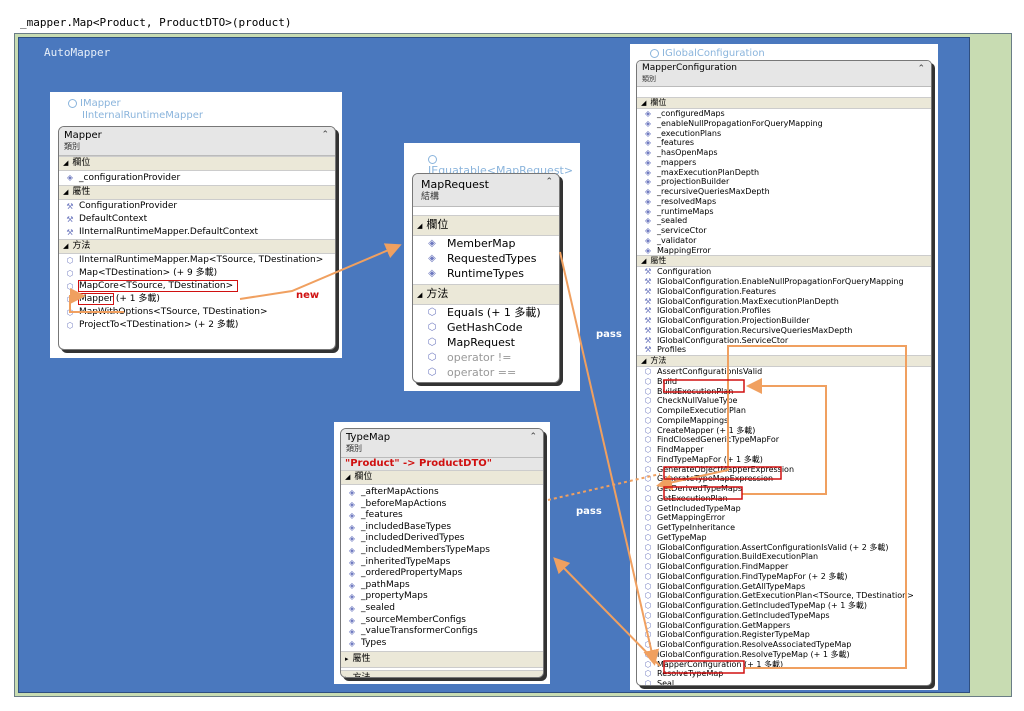 The height and width of the screenshot is (711, 1024). What do you see at coordinates (308, 295) in the screenshot?
I see `label-new: new` at bounding box center [308, 295].